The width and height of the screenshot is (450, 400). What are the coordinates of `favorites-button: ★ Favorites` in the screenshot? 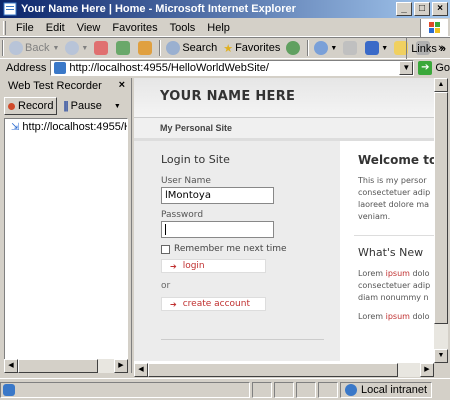 It's located at (251, 48).